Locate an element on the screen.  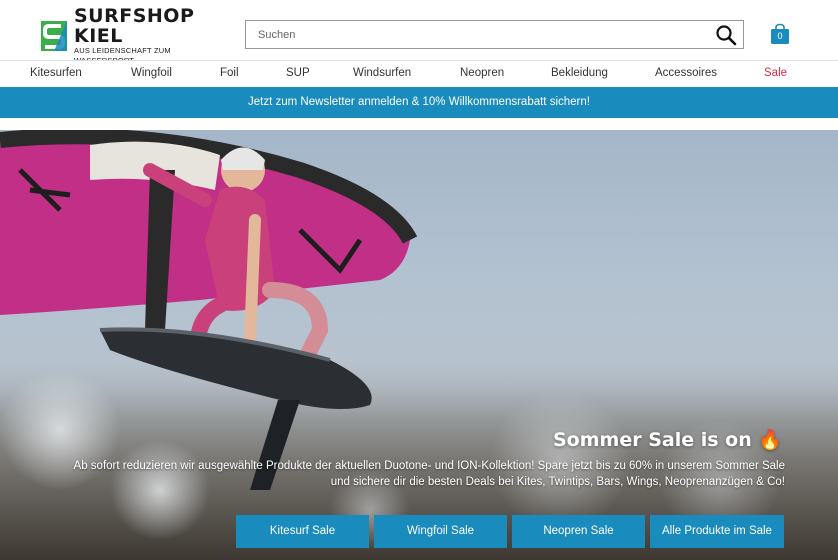
search-box is located at coordinates (494, 34).